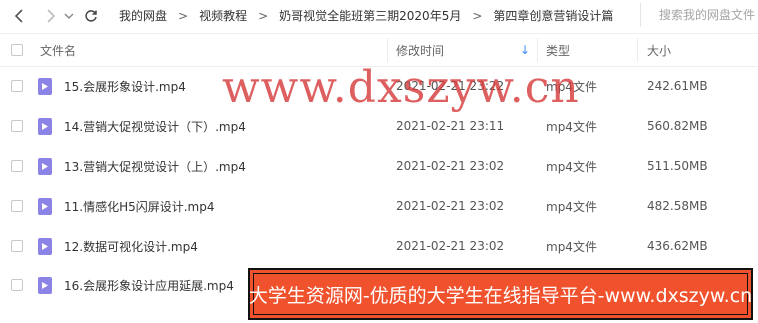 This screenshot has height=323, width=758. What do you see at coordinates (370, 15) in the screenshot?
I see `breadcrumb-item: 奶哥视觉全能班第三期2020年5月` at bounding box center [370, 15].